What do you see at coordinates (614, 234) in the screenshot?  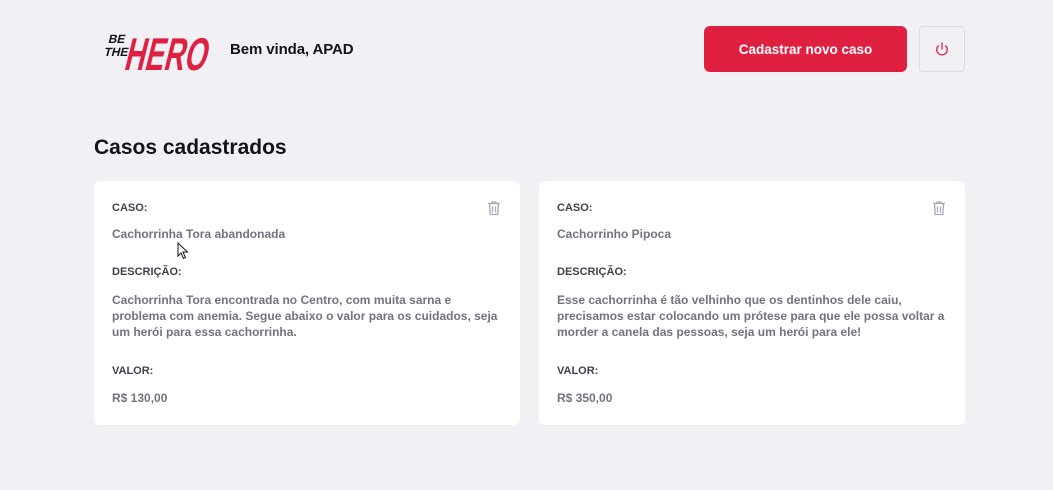 I see `case-title: Cachorrinho Pipoca` at bounding box center [614, 234].